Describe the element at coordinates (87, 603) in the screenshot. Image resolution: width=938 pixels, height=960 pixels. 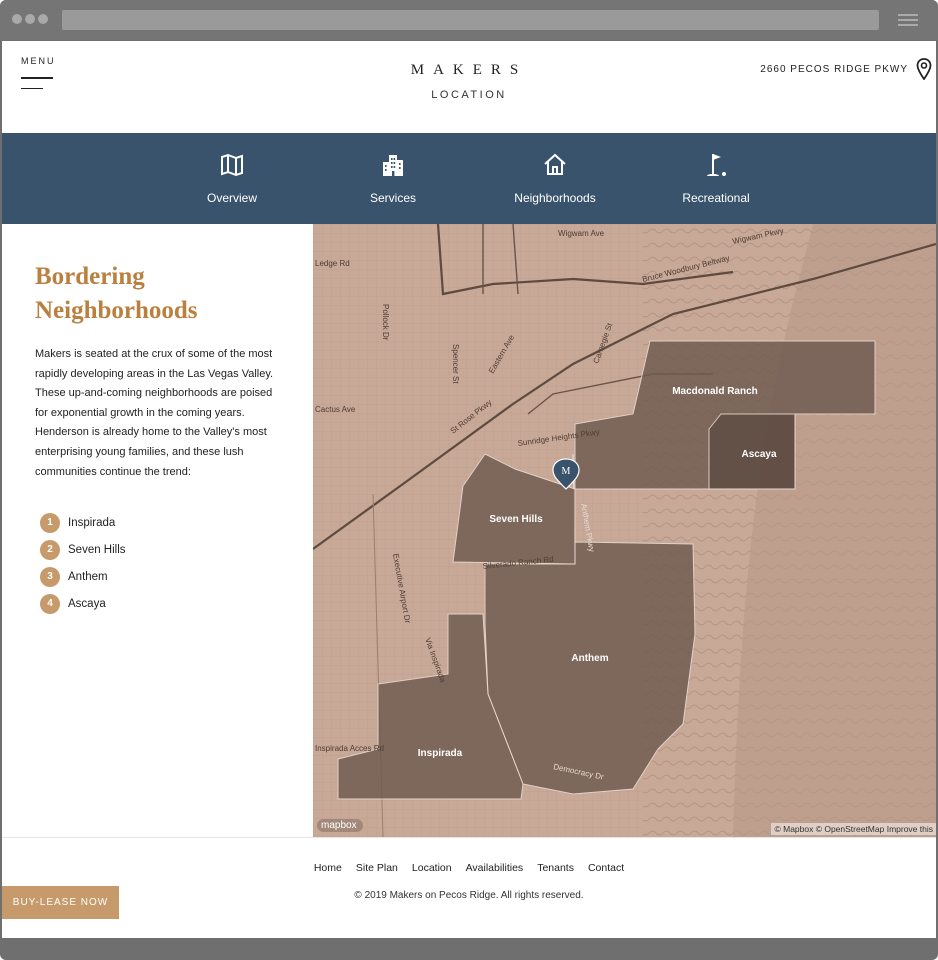
I see `neighborhood-name: Ascaya` at that location.